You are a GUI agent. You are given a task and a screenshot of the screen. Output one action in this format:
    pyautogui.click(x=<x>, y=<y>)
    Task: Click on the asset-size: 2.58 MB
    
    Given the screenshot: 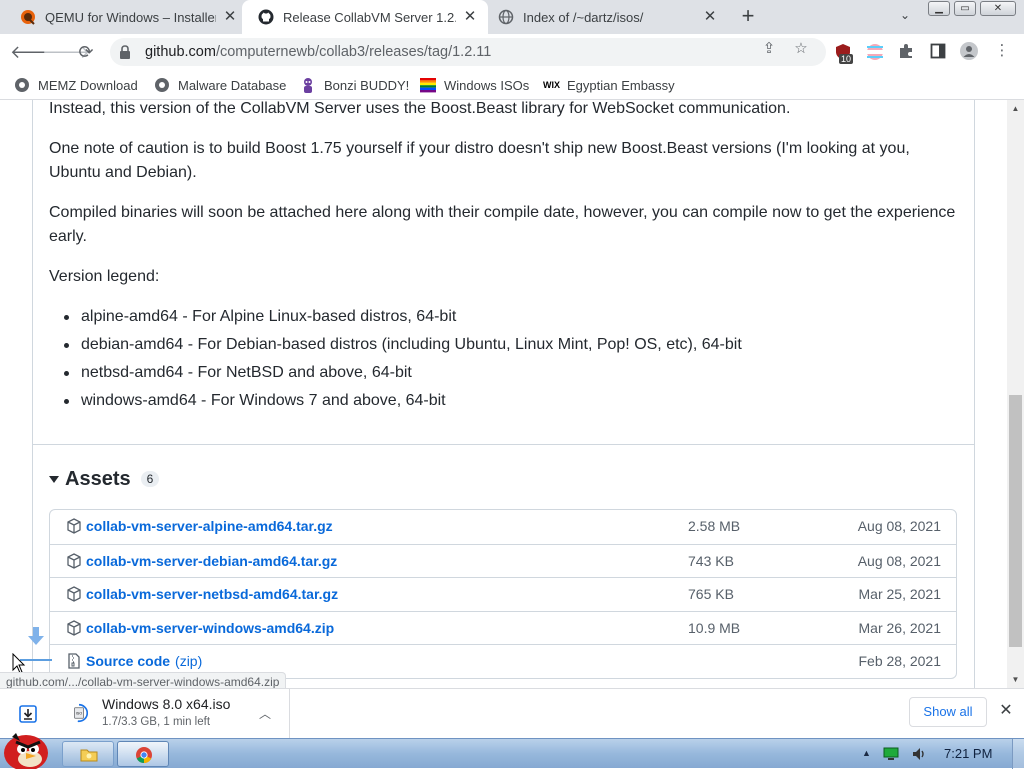 What is the action you would take?
    pyautogui.click(x=714, y=526)
    